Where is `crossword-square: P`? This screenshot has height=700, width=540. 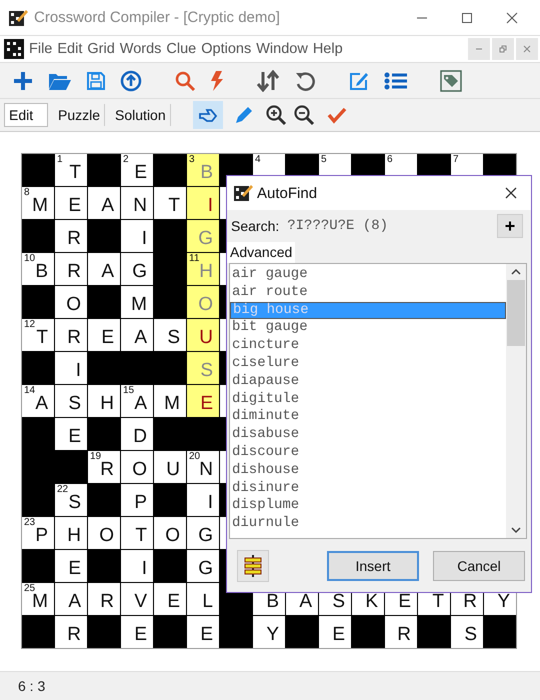 crossword-square: P is located at coordinates (137, 500).